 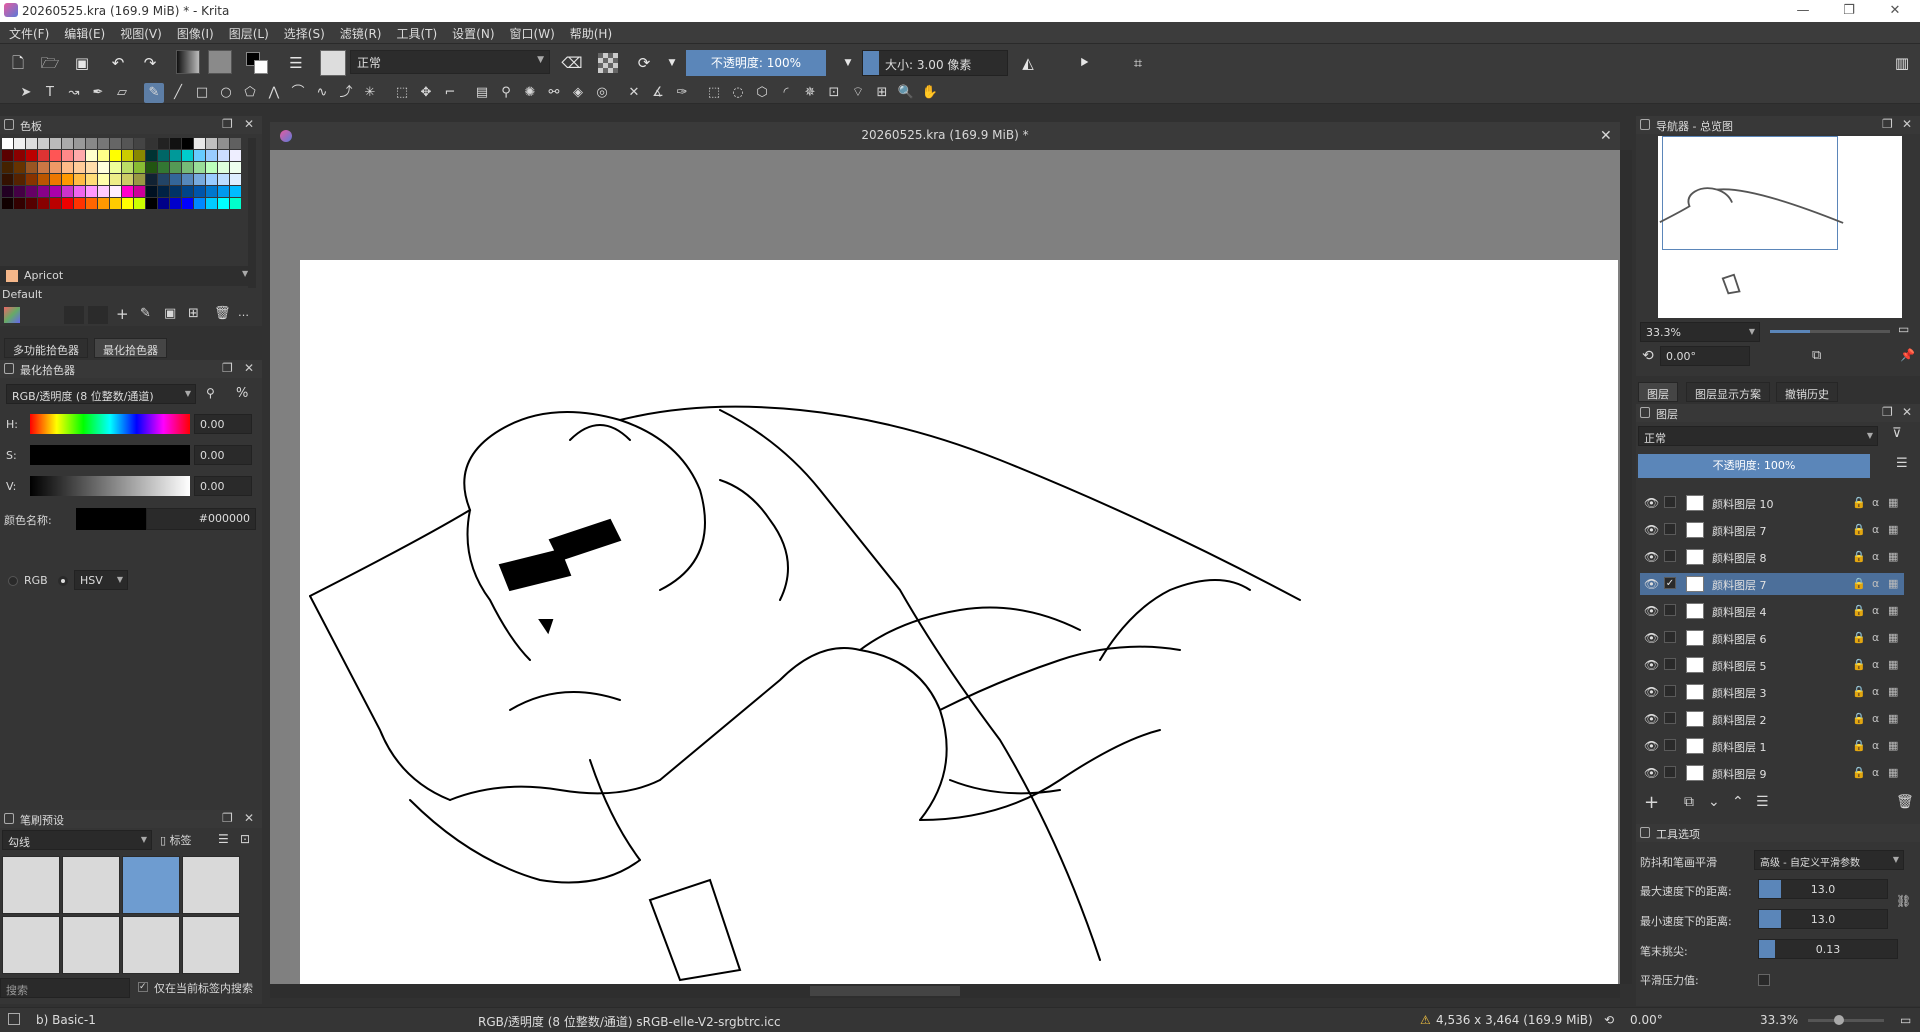 What do you see at coordinates (91, 885) in the screenshot?
I see `brush-blue-pencil` at bounding box center [91, 885].